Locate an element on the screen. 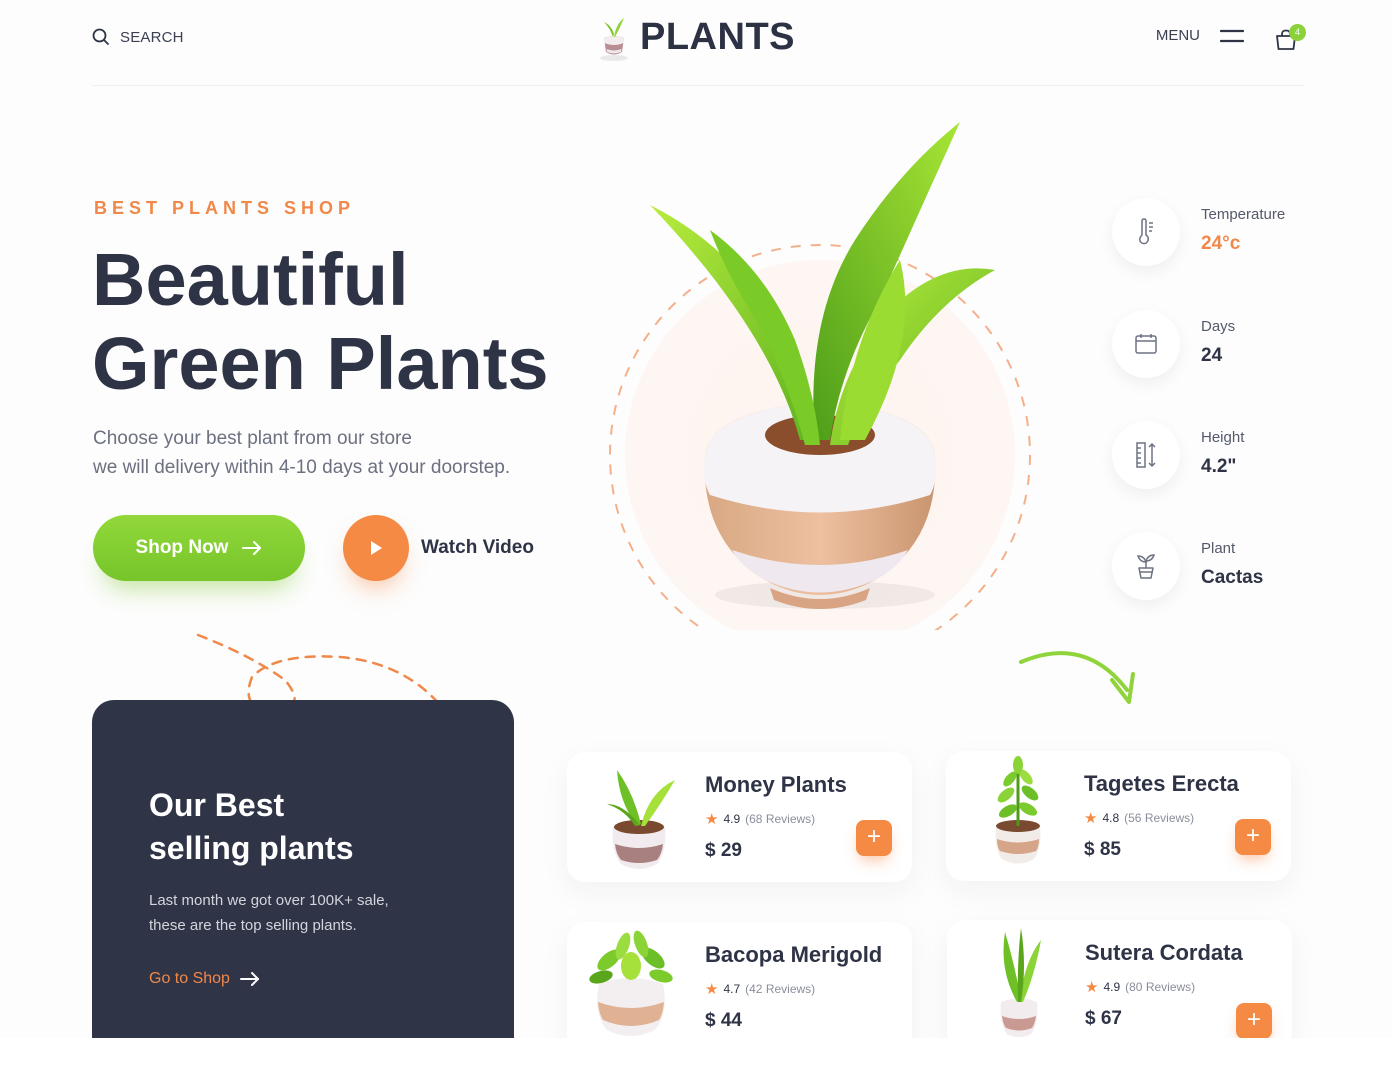  stat-days-value: 24 is located at coordinates (1212, 355).